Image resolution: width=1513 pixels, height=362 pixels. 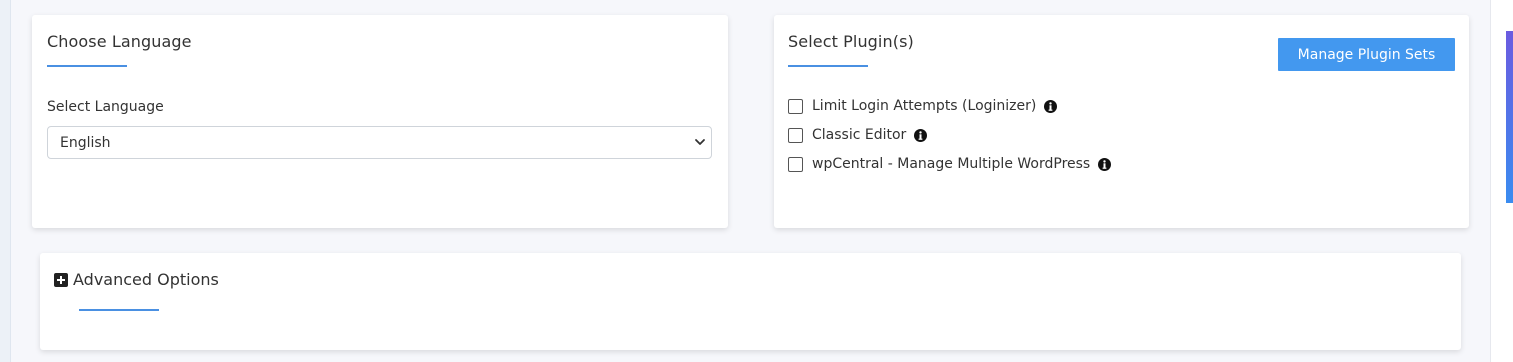 I want to click on plugin-label: wpCentral - Manage Multiple WordPress, so click(x=951, y=164).